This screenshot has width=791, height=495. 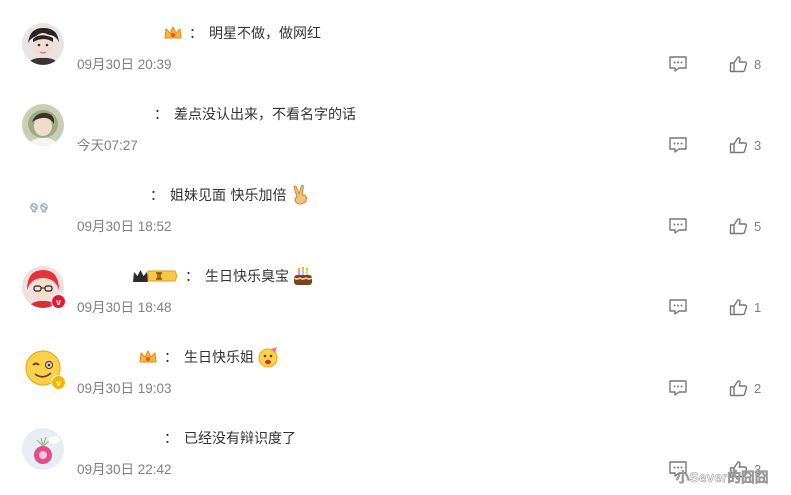 I want to click on comment-time: 09月30日 19:03, so click(x=124, y=388).